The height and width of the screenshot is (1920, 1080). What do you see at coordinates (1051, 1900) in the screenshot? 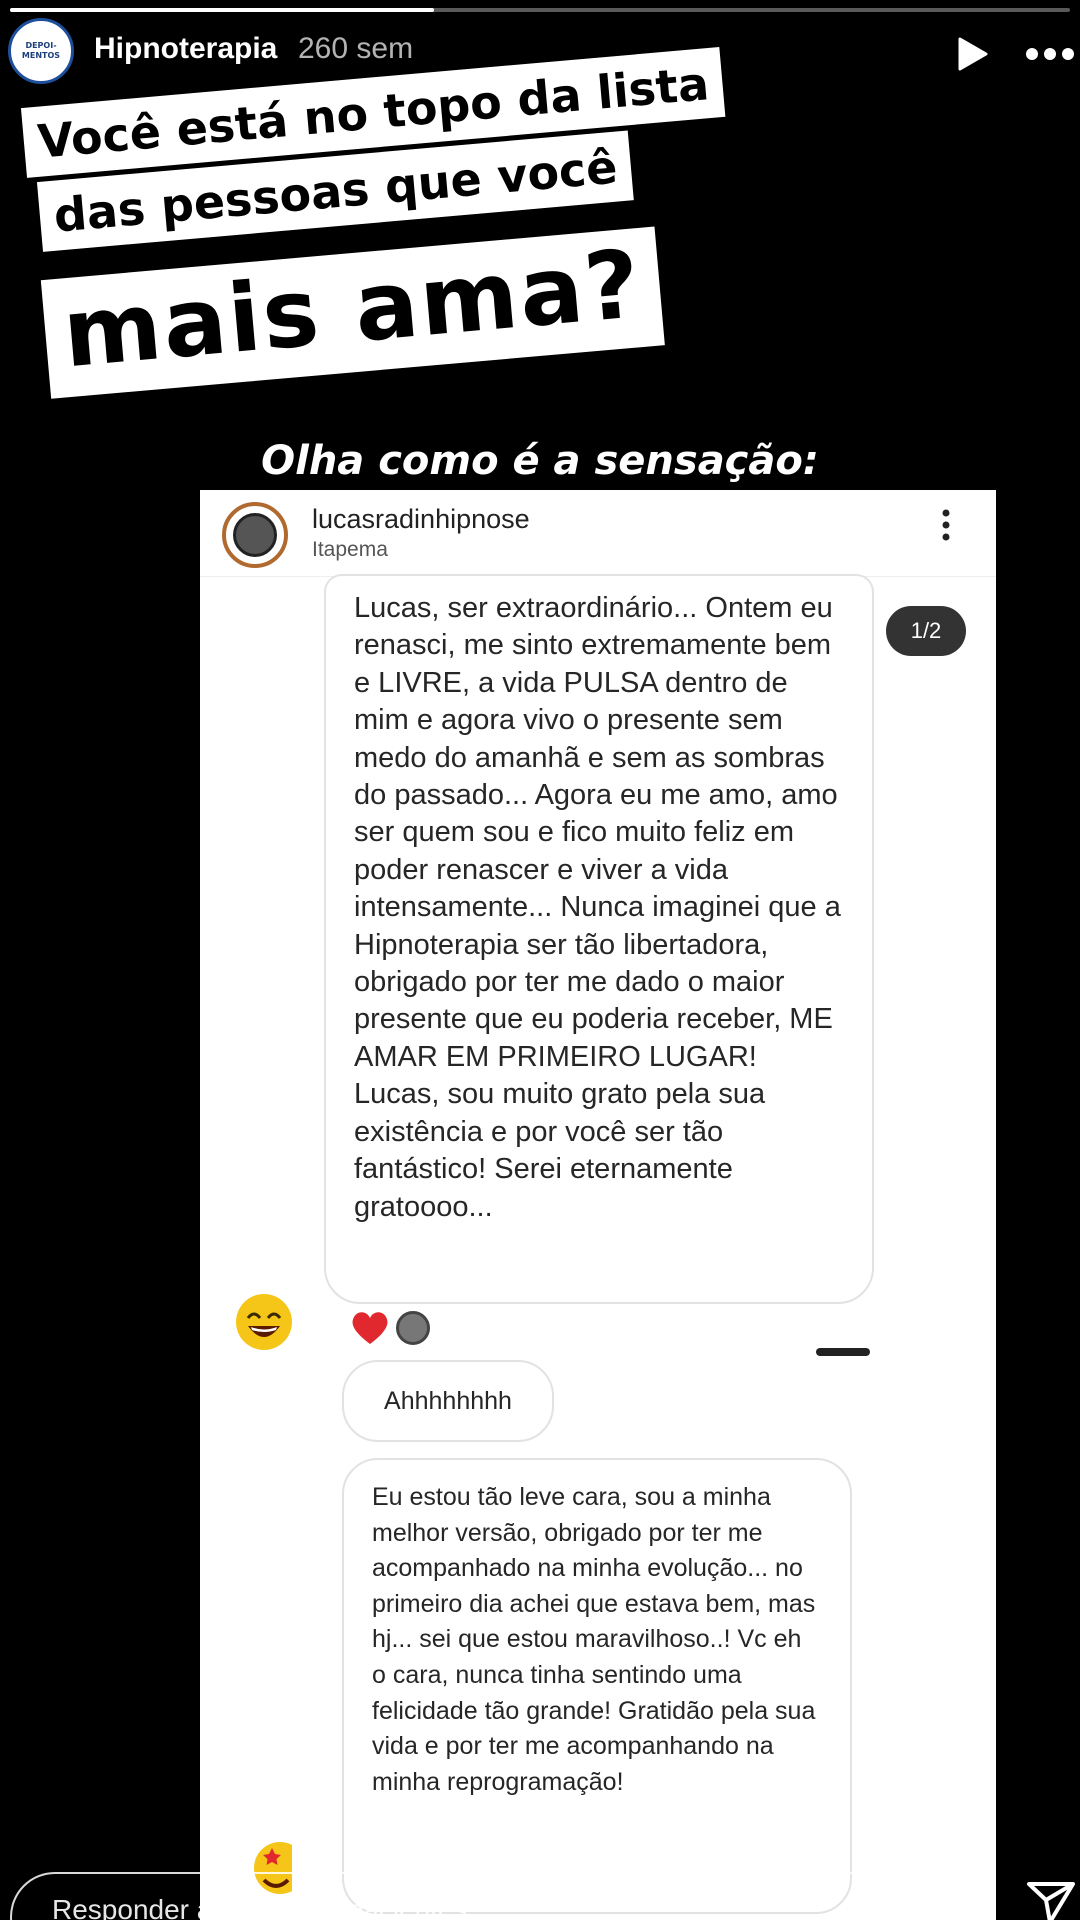
I see `send-icon` at bounding box center [1051, 1900].